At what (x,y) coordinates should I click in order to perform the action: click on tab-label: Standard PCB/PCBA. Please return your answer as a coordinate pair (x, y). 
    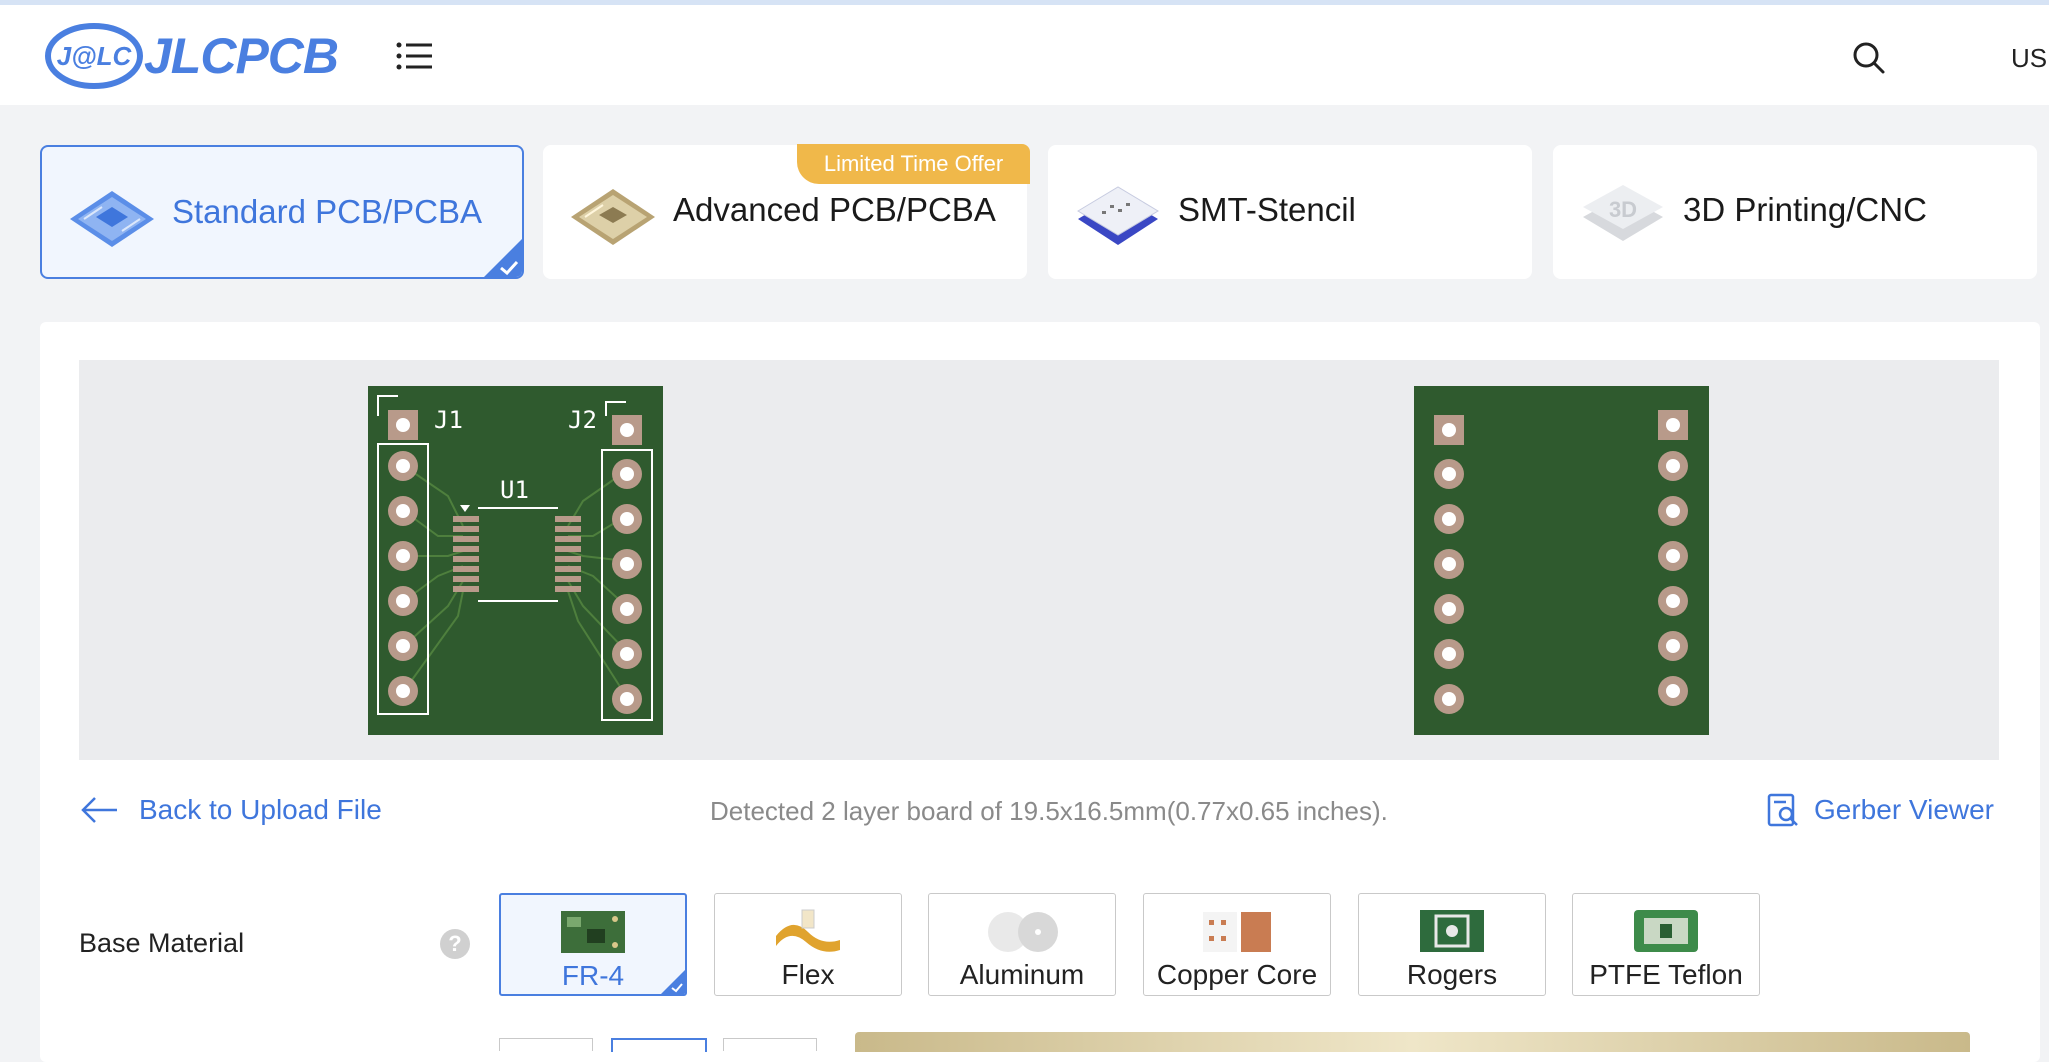
    Looking at the image, I should click on (327, 211).